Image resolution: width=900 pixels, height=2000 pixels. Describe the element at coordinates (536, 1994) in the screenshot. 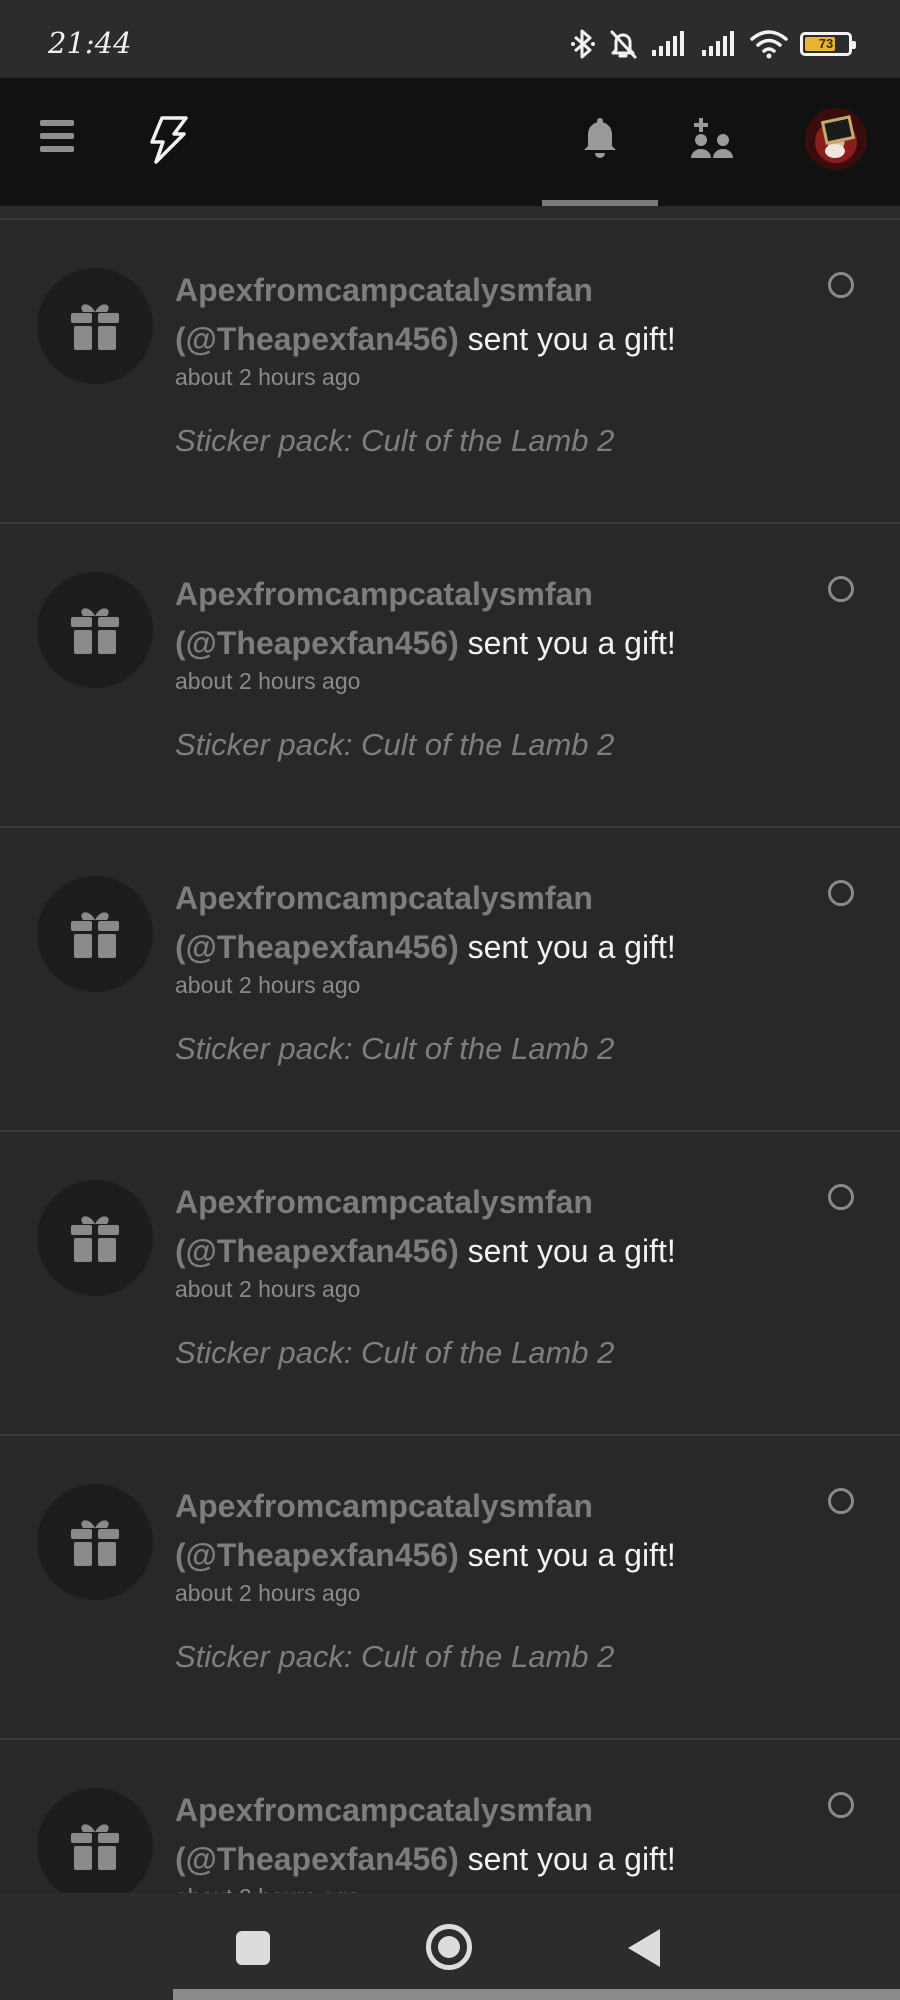

I see `scroll-indicator` at that location.